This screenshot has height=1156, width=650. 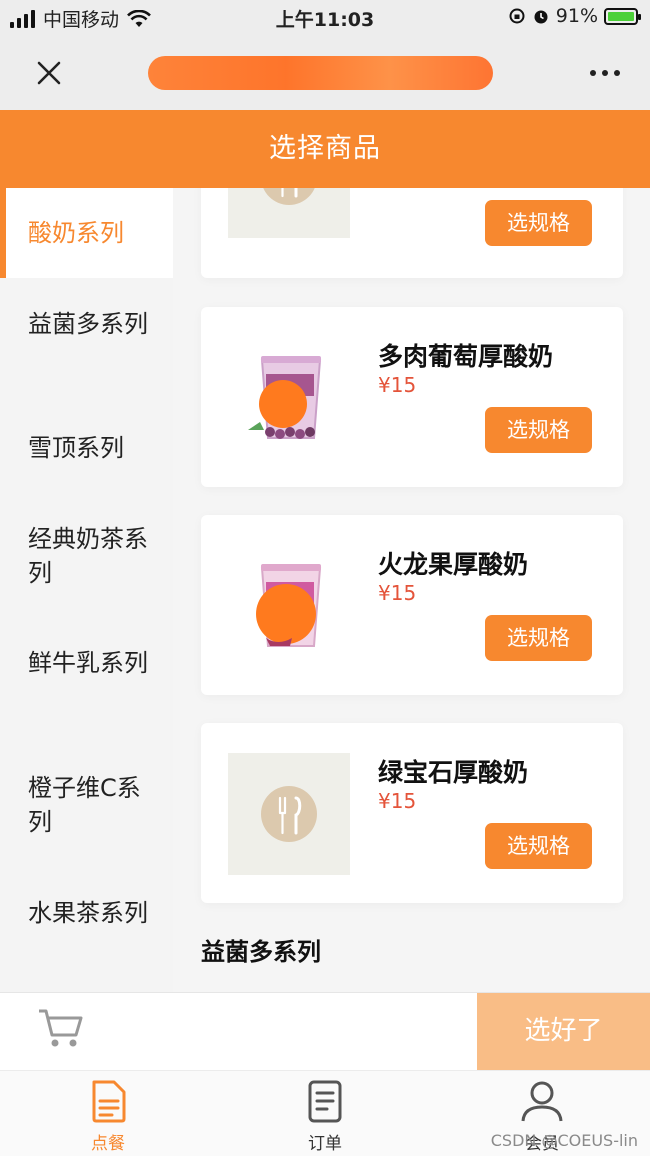 I want to click on sidebar-item-label: 橙子维C系列, so click(x=84, y=805).